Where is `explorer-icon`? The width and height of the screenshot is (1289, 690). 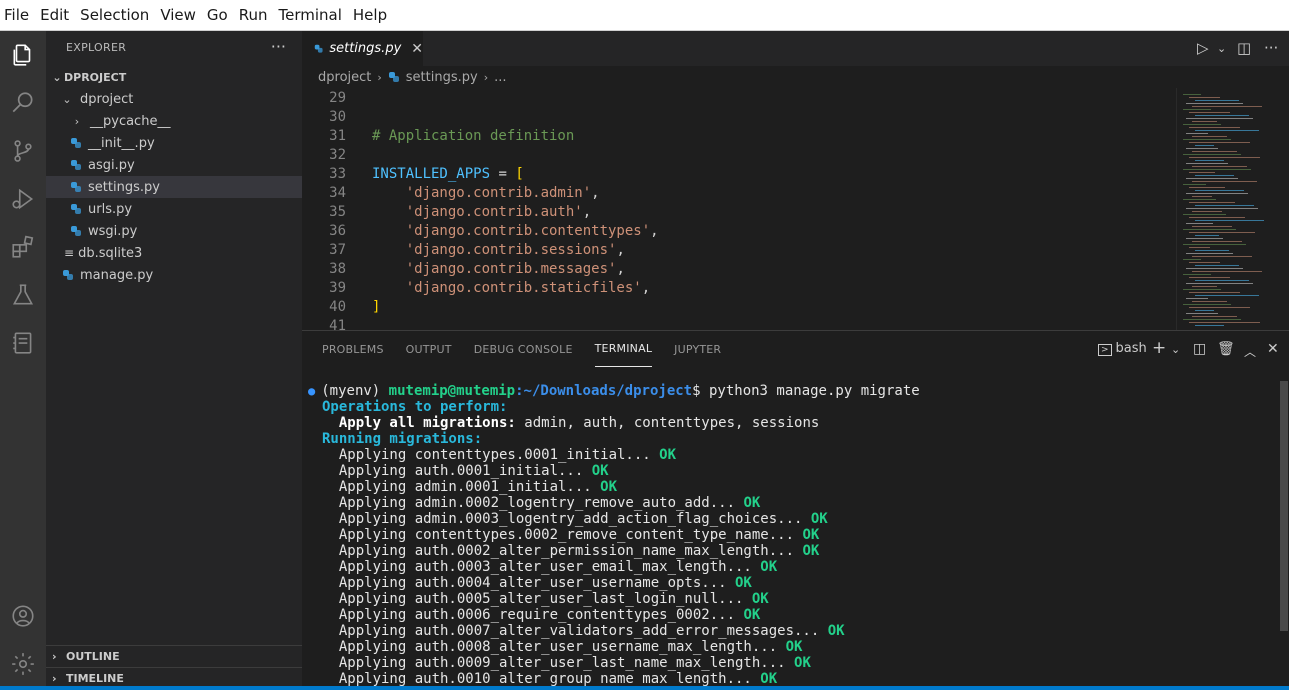 explorer-icon is located at coordinates (23, 55).